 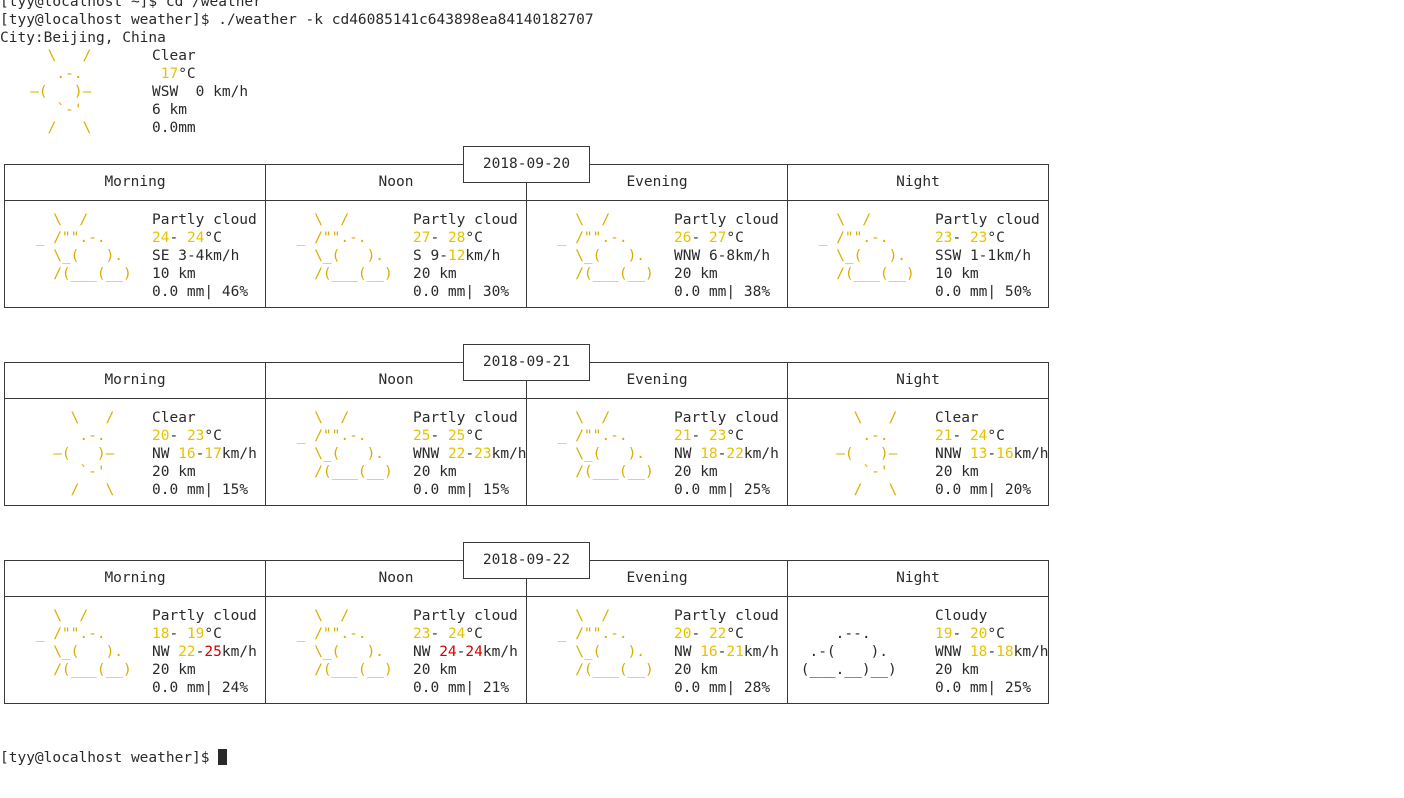 I want to click on shell-prompt: [tyy@localhost weather]$, so click(x=114, y=758).